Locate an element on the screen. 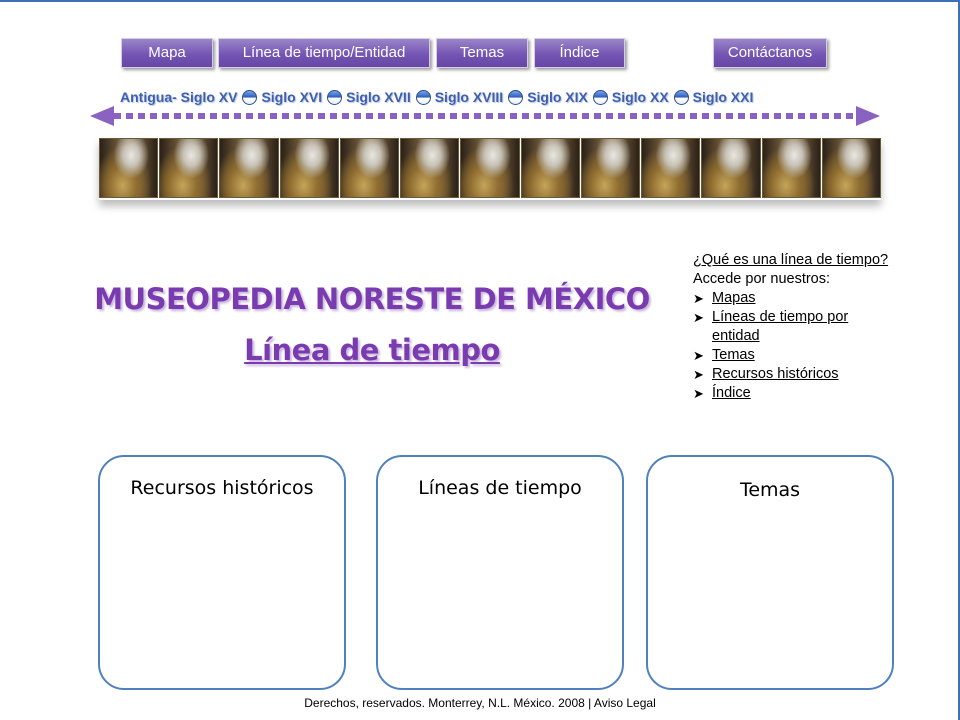 Image resolution: width=960 pixels, height=720 pixels. box-lineas-de-tiempo: Líneas de tiempo is located at coordinates (500, 572).